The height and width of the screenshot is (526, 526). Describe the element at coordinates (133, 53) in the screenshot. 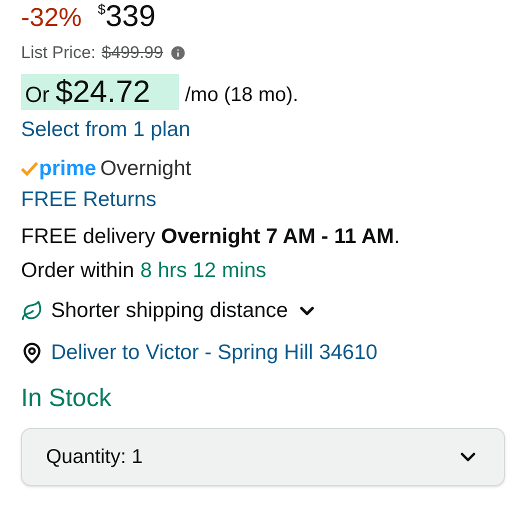

I see `list-price-value: $499.99` at that location.